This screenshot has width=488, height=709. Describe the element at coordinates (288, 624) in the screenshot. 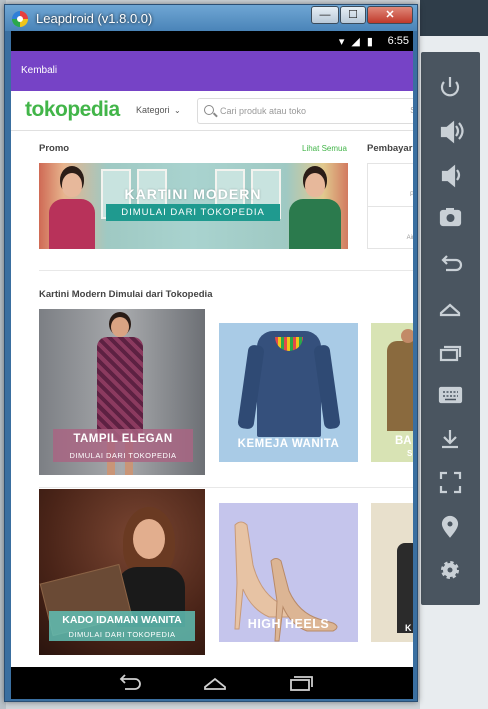

I see `tile-title: HIGH HEELS` at that location.